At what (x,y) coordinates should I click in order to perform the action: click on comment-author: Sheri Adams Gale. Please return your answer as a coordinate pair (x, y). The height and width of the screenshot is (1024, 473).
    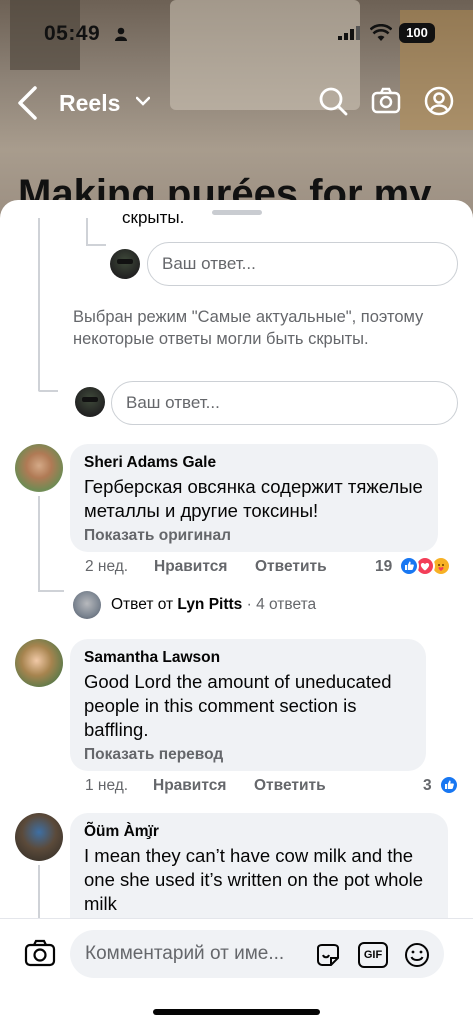
    Looking at the image, I should click on (150, 463).